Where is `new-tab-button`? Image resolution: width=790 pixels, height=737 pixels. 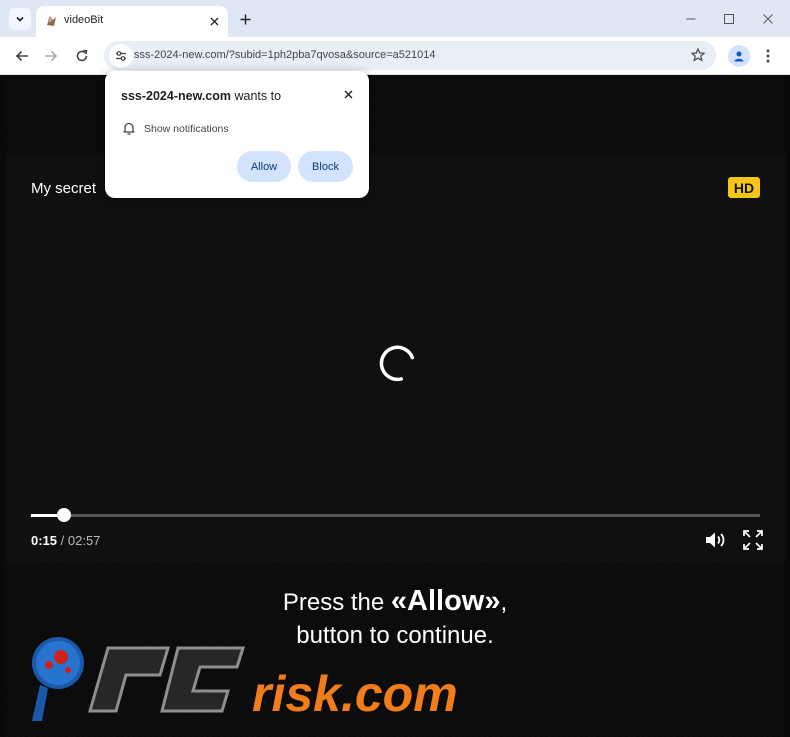 new-tab-button is located at coordinates (245, 19).